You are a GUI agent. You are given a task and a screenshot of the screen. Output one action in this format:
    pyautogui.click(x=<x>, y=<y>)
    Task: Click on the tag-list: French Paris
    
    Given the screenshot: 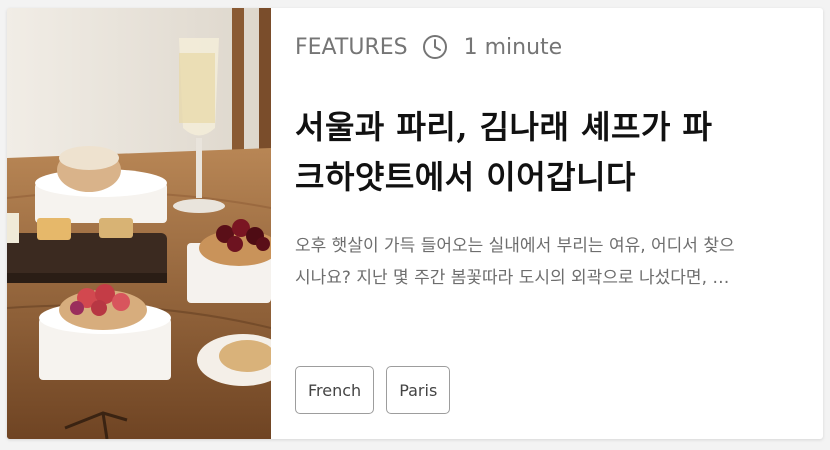 What is the action you would take?
    pyautogui.click(x=373, y=390)
    